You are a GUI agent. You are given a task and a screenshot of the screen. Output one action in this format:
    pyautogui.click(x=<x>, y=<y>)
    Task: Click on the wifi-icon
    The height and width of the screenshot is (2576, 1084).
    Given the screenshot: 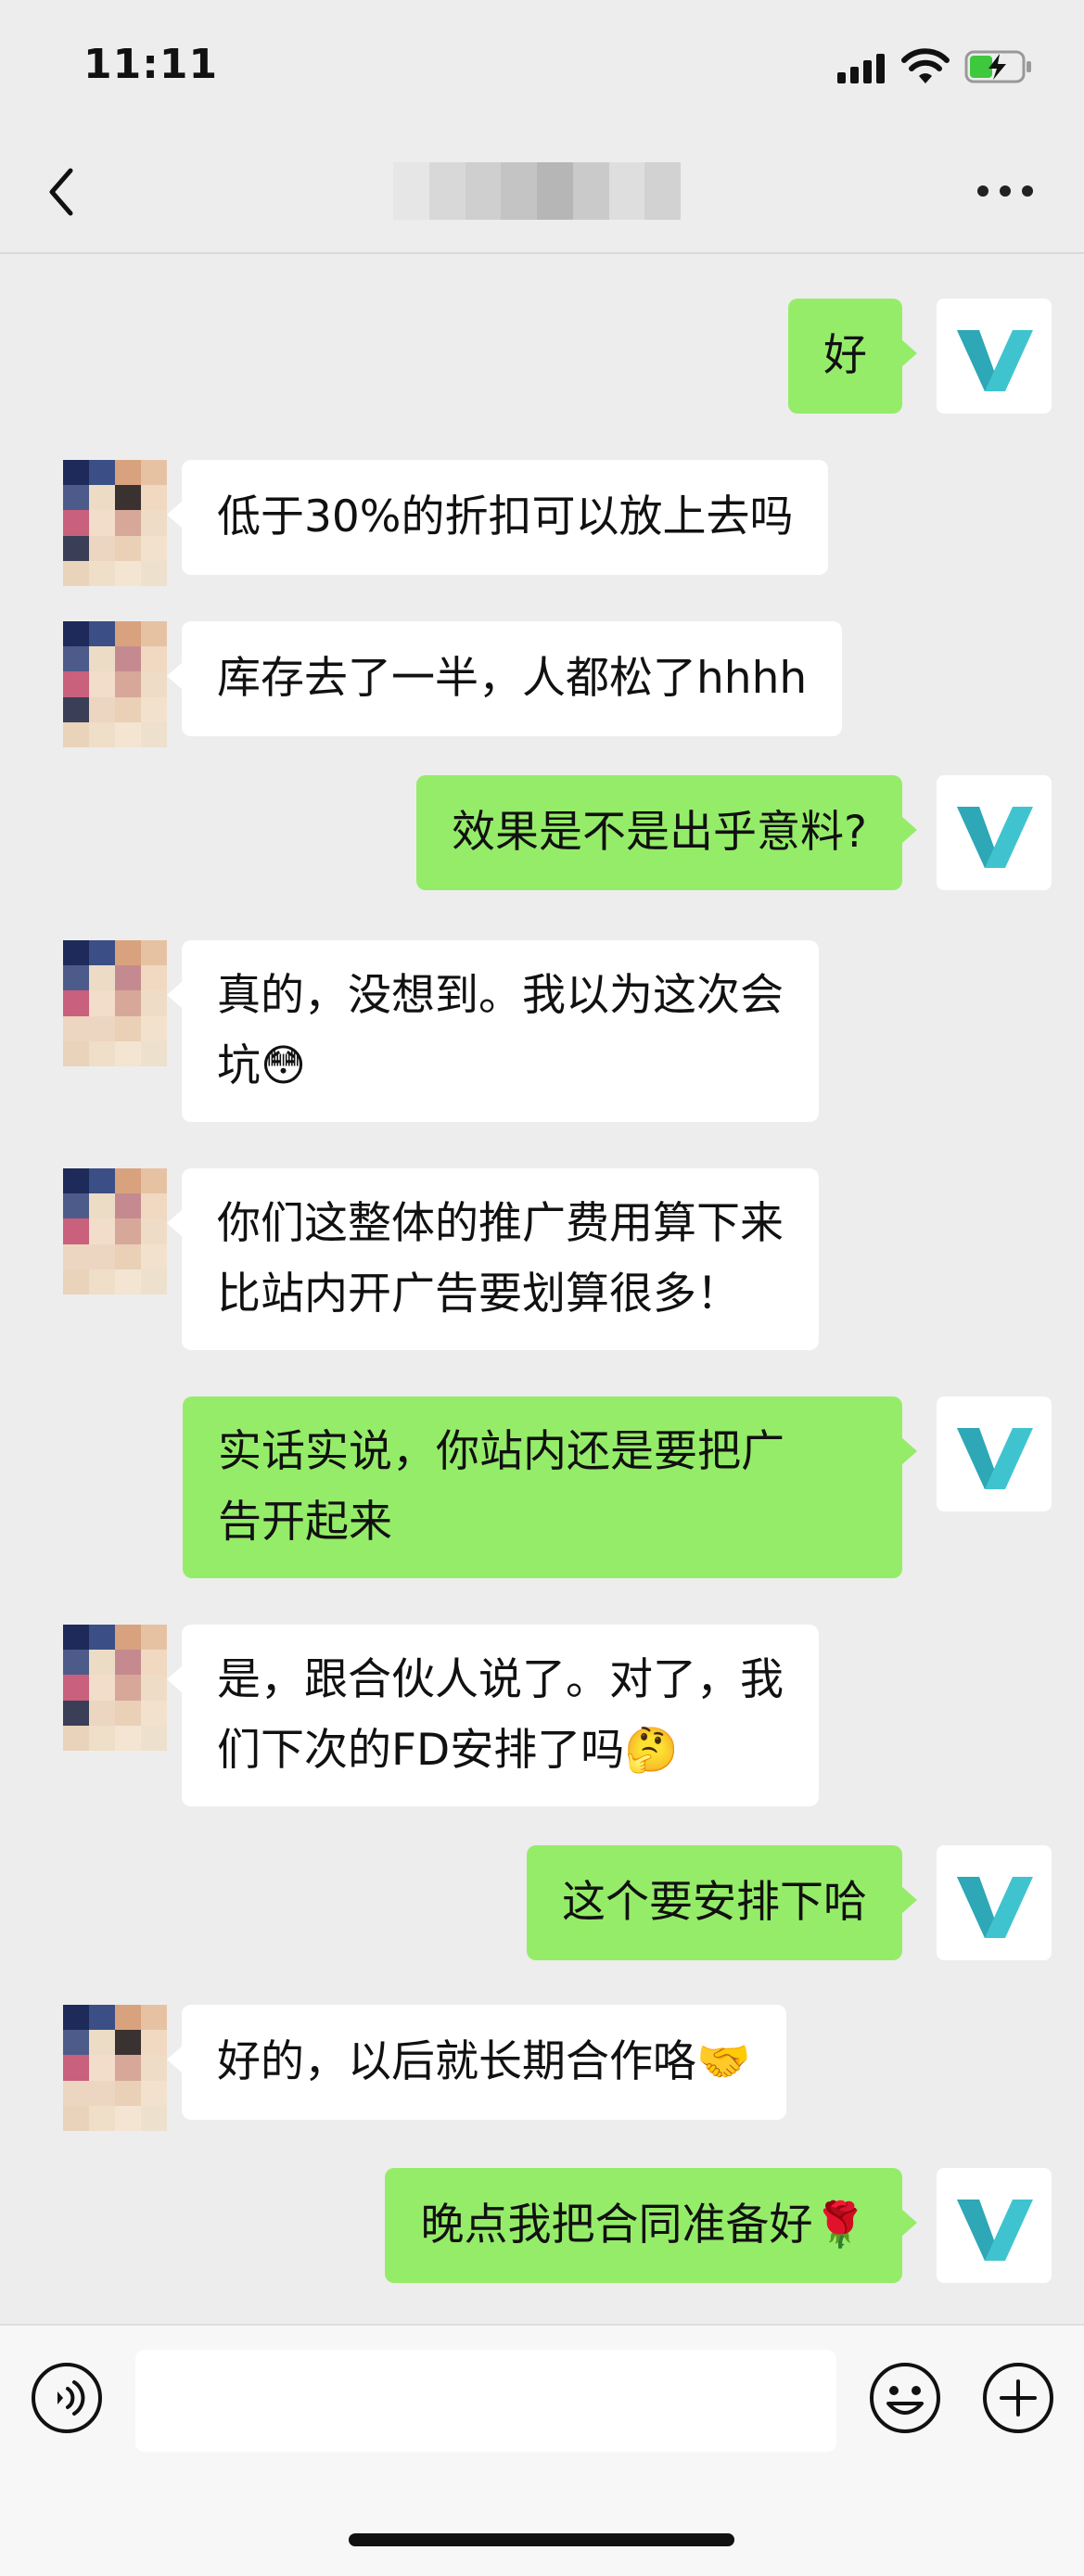 What is the action you would take?
    pyautogui.click(x=925, y=66)
    